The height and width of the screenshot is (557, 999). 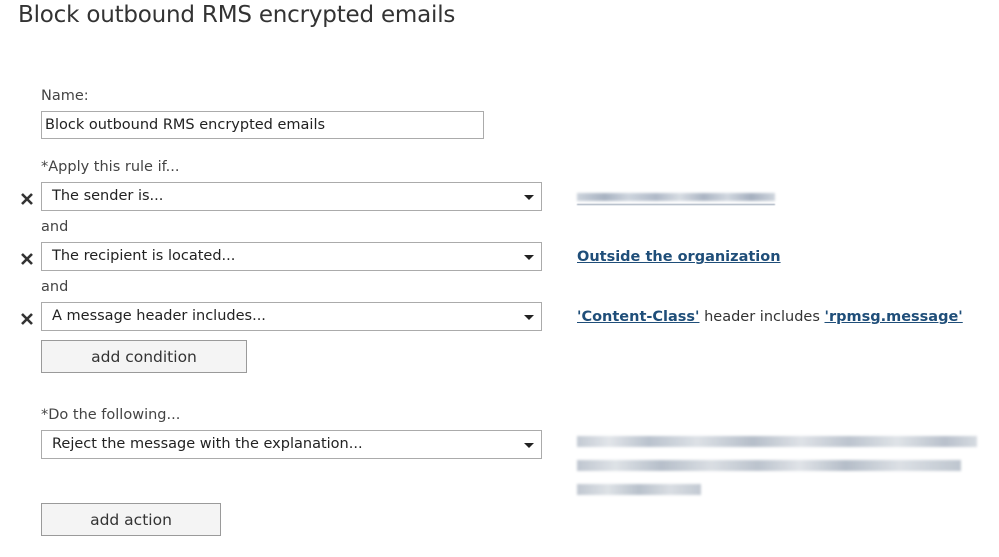 What do you see at coordinates (65, 96) in the screenshot?
I see `name-label: Name:` at bounding box center [65, 96].